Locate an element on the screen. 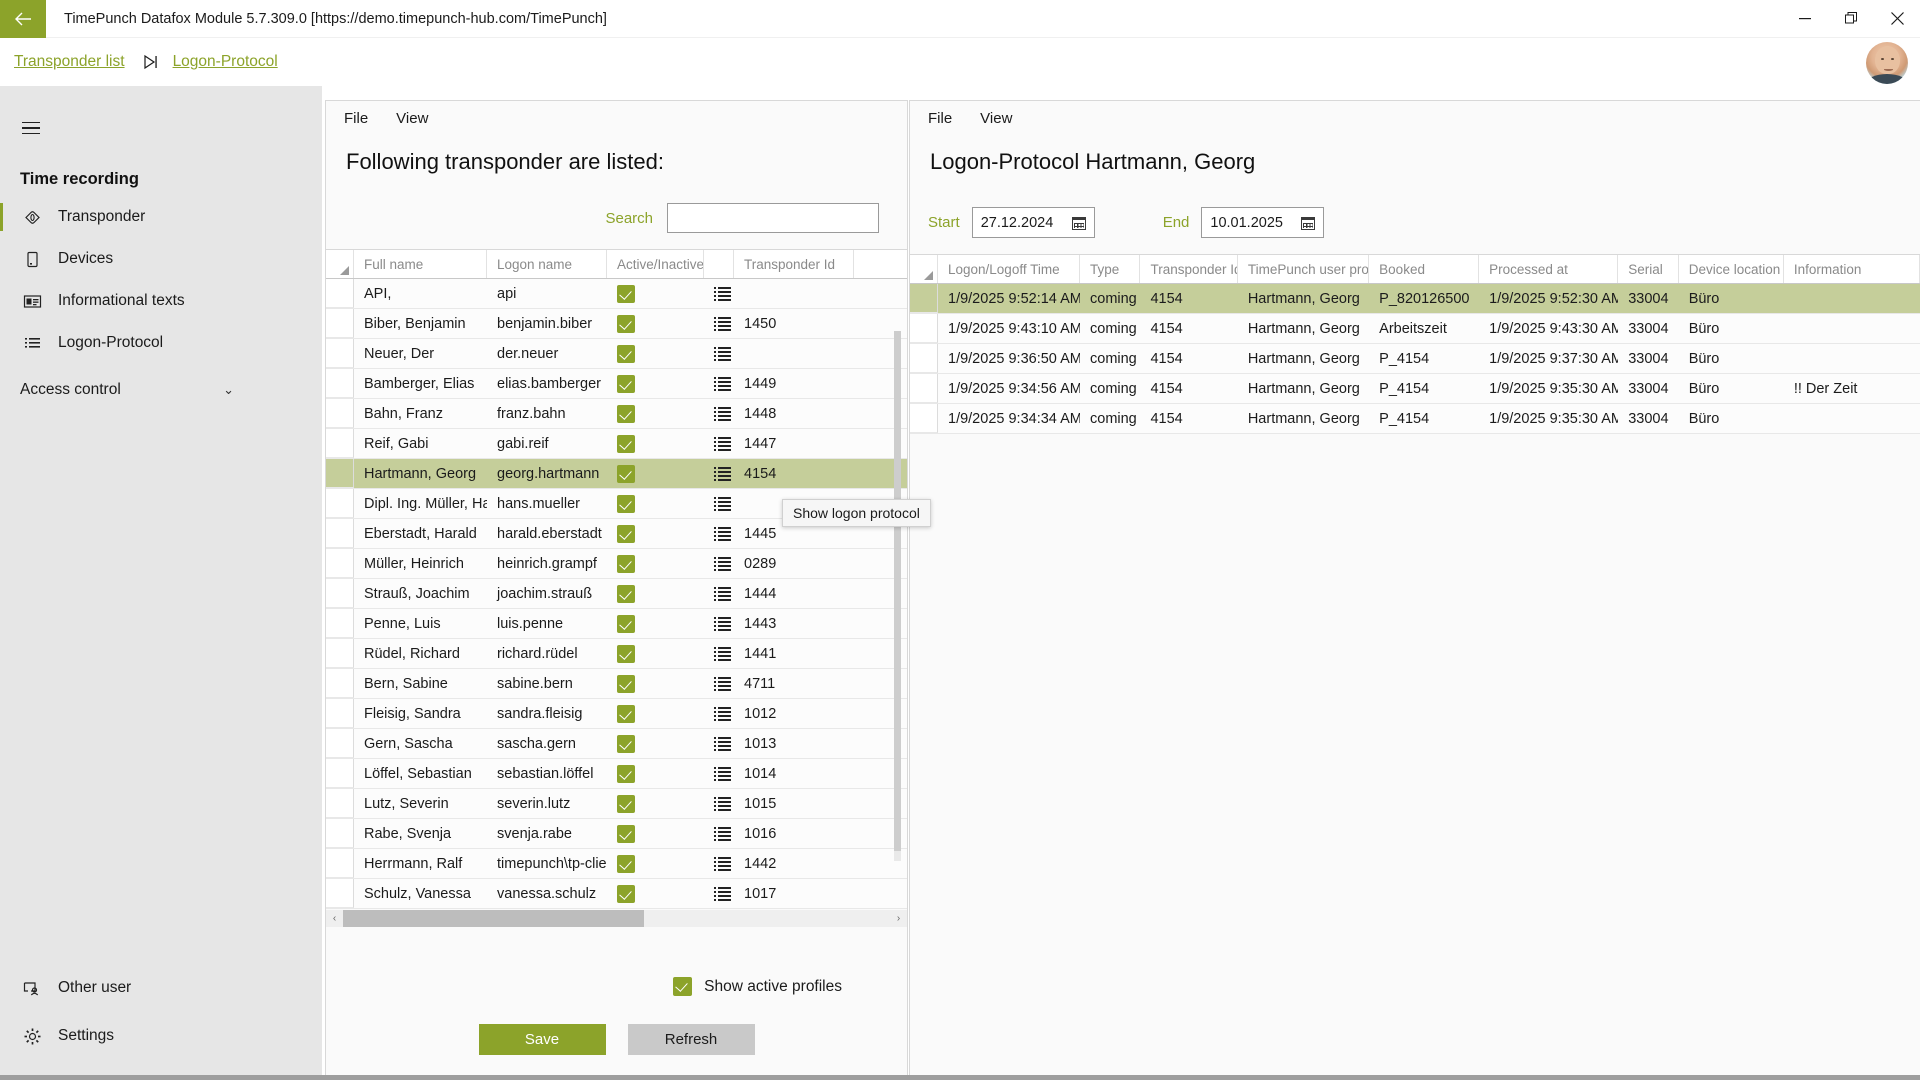  horizontal-scrollbar: ‹ › is located at coordinates (616, 918).